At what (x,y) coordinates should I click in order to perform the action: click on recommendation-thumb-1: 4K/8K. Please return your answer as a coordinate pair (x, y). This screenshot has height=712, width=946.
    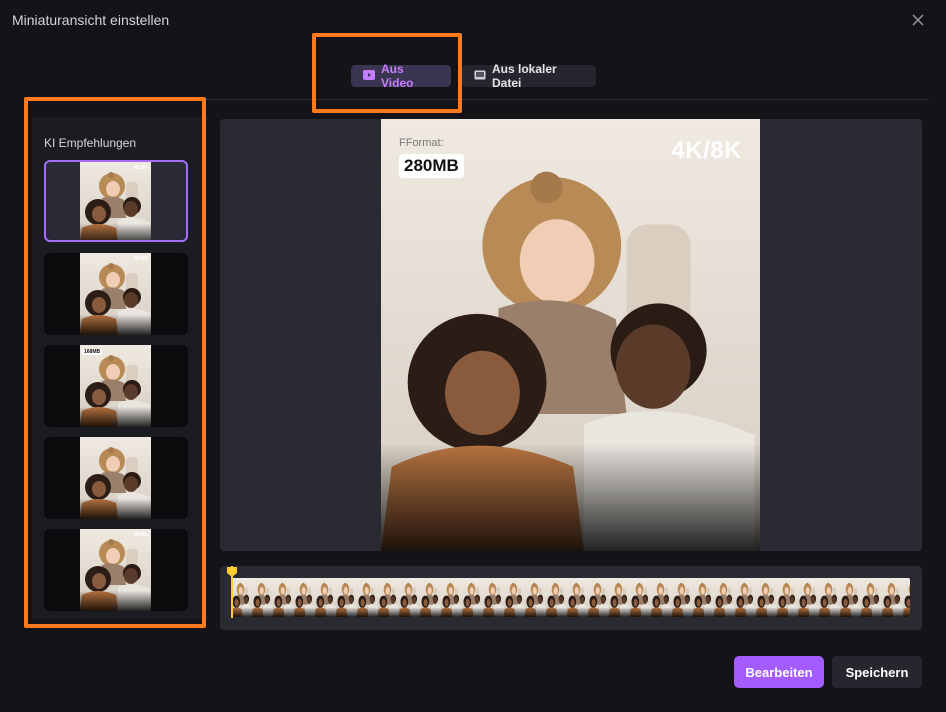
    Looking at the image, I should click on (116, 201).